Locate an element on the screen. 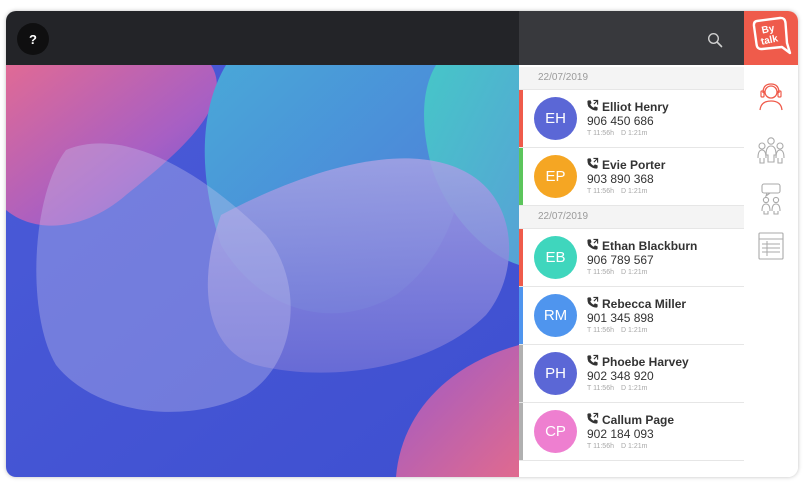 The width and height of the screenshot is (803, 489). call-row: EH Elliot Henry 906 450 686 T 11:56h D 1:21m is located at coordinates (631, 119).